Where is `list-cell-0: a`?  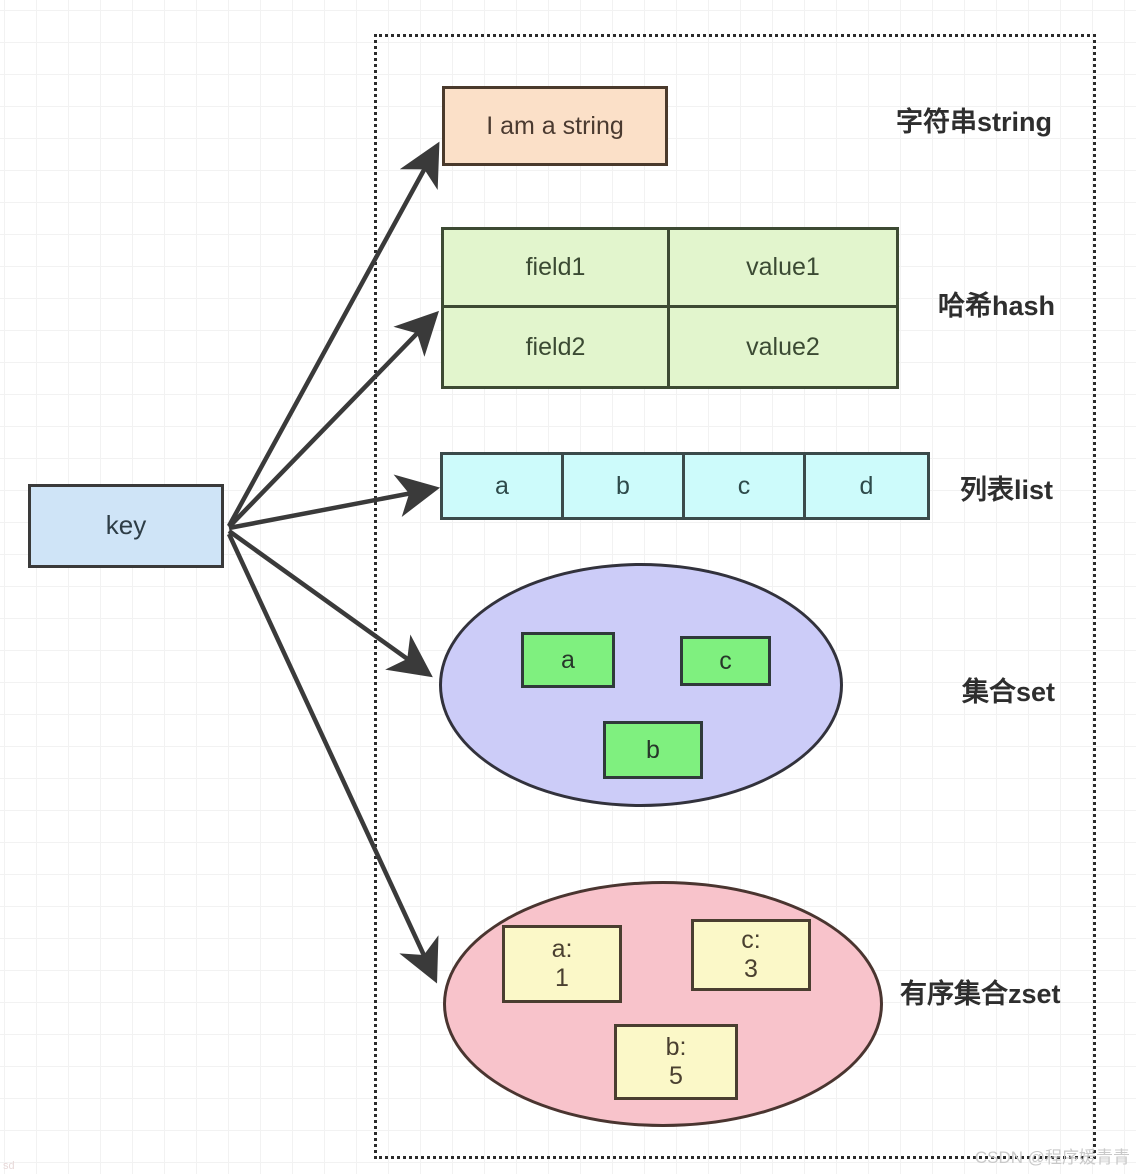 list-cell-0: a is located at coordinates (503, 486).